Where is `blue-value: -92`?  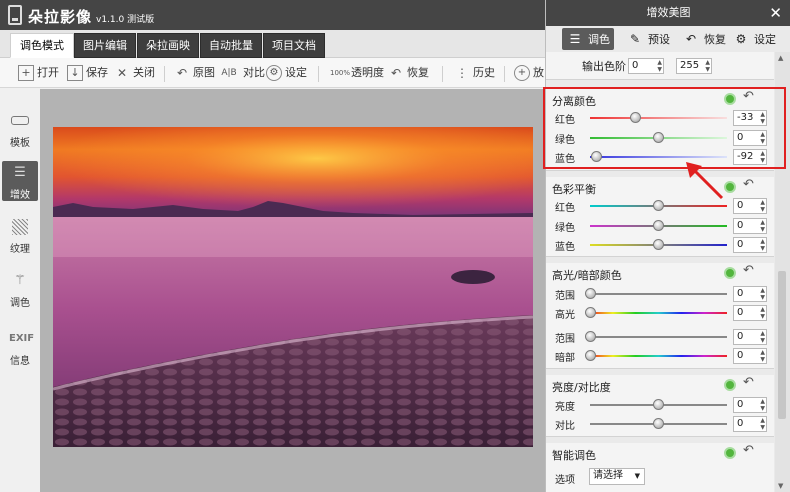 blue-value: -92 is located at coordinates (745, 156).